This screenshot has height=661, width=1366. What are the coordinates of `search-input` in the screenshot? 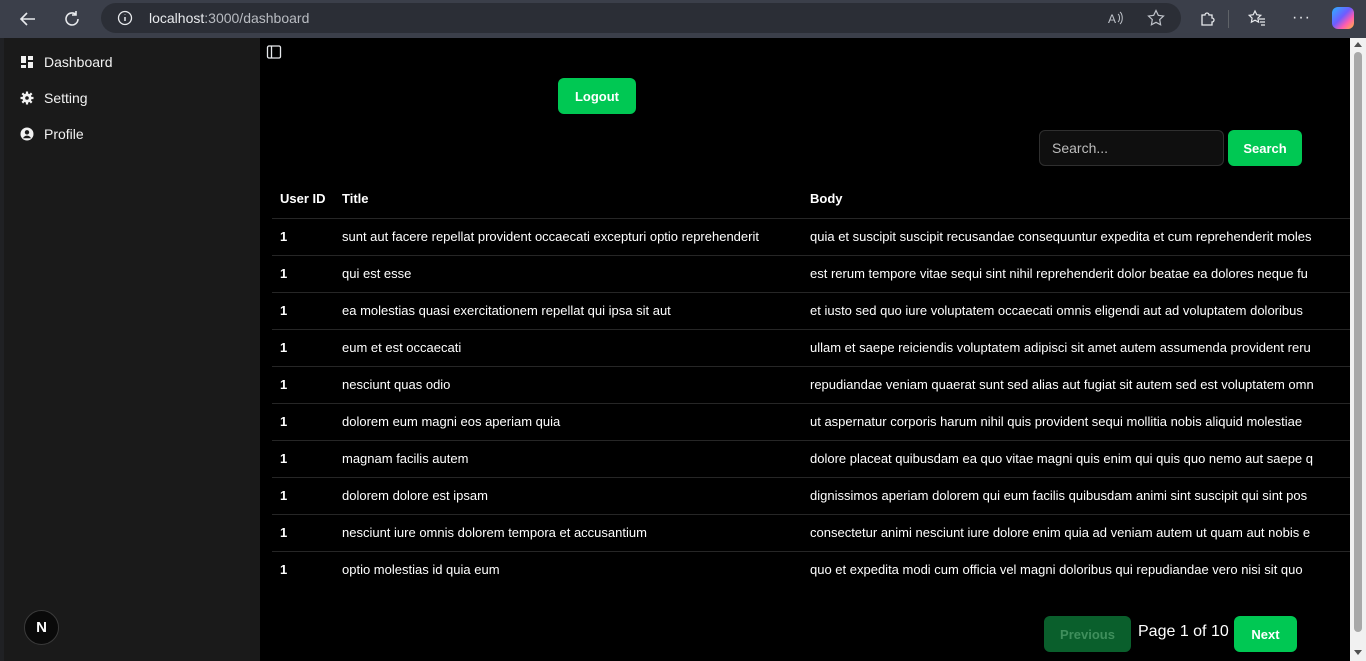 It's located at (1131, 148).